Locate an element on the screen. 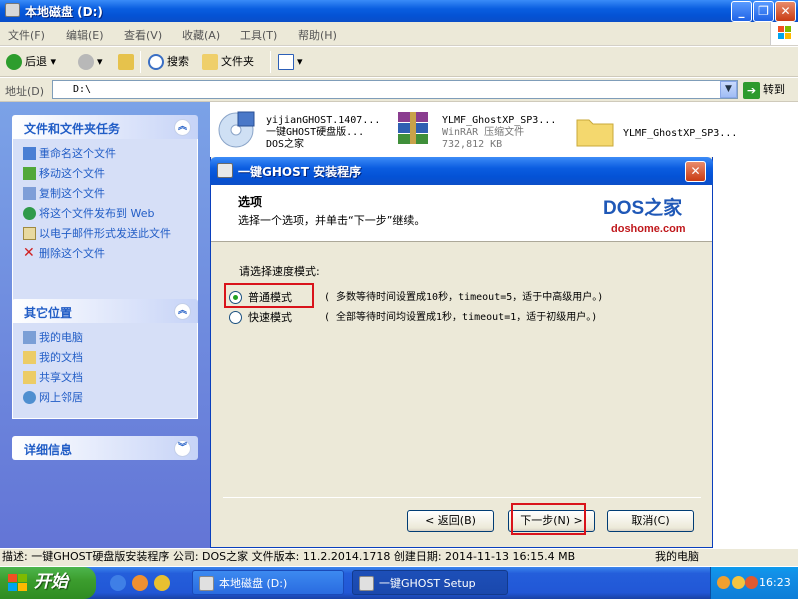 This screenshot has height=599, width=798. place-network: 网上邻居 is located at coordinates (110, 399).